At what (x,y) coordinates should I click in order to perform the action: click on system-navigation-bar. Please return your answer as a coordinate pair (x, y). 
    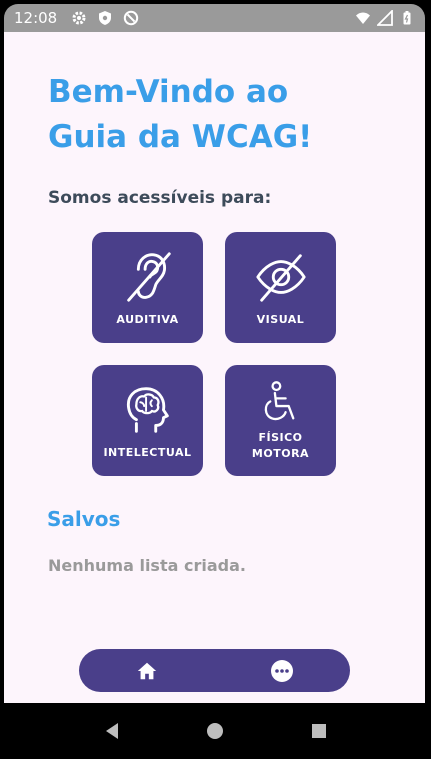
    Looking at the image, I should click on (215, 731).